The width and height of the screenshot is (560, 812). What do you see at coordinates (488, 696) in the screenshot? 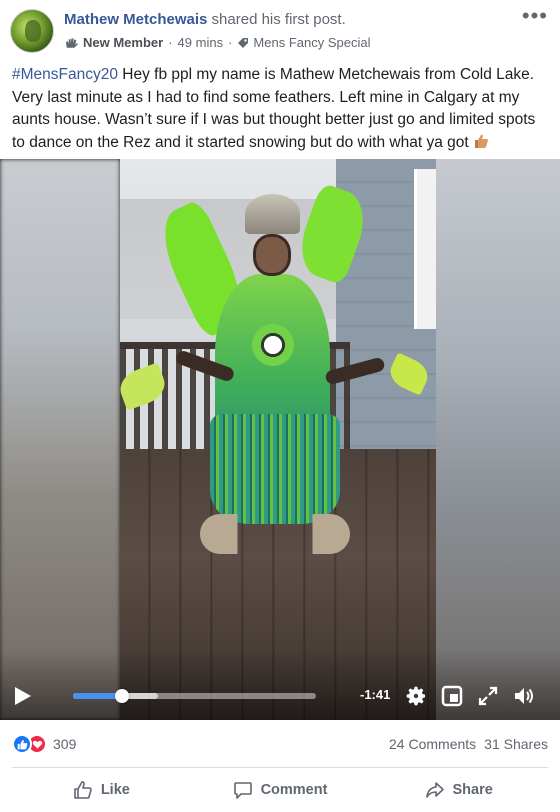
I see `fullscreen-icon` at bounding box center [488, 696].